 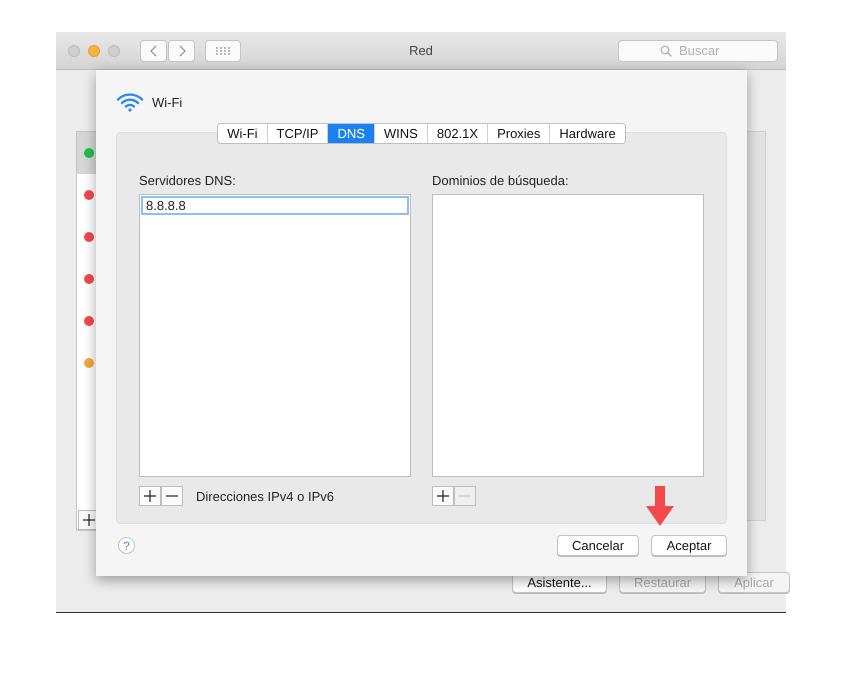 What do you see at coordinates (501, 181) in the screenshot?
I see `list-label: Dominios de búsqueda:` at bounding box center [501, 181].